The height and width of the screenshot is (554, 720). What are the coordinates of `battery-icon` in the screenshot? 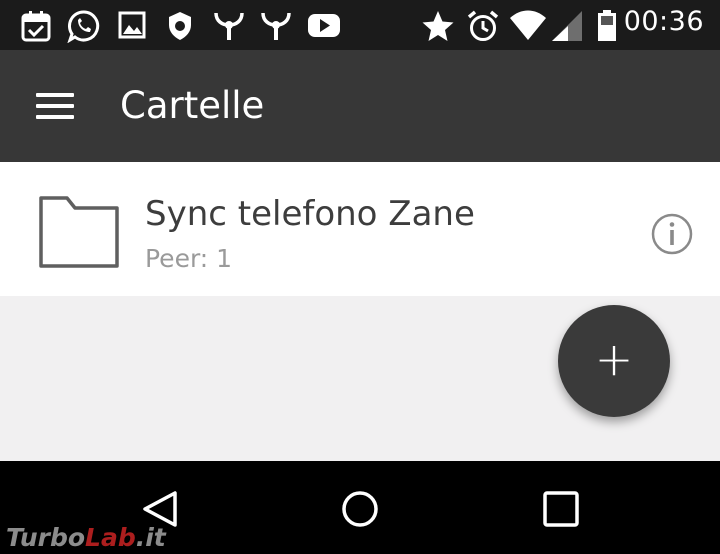 It's located at (607, 25).